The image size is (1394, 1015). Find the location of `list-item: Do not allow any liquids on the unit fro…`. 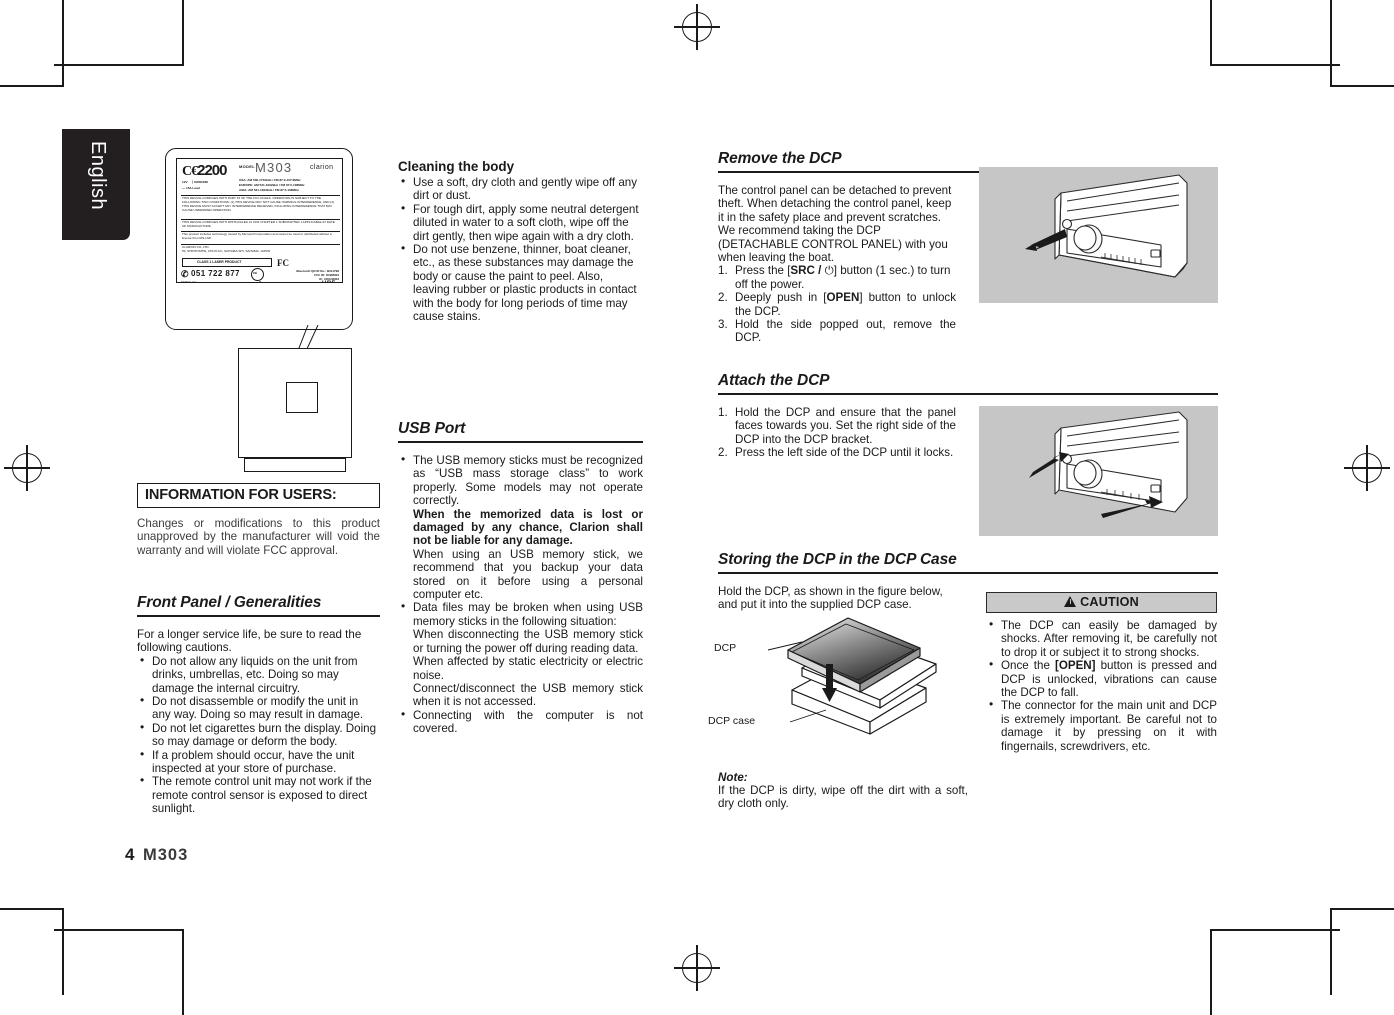

list-item: Do not allow any liquids on the unit fro… is located at coordinates (258, 674).